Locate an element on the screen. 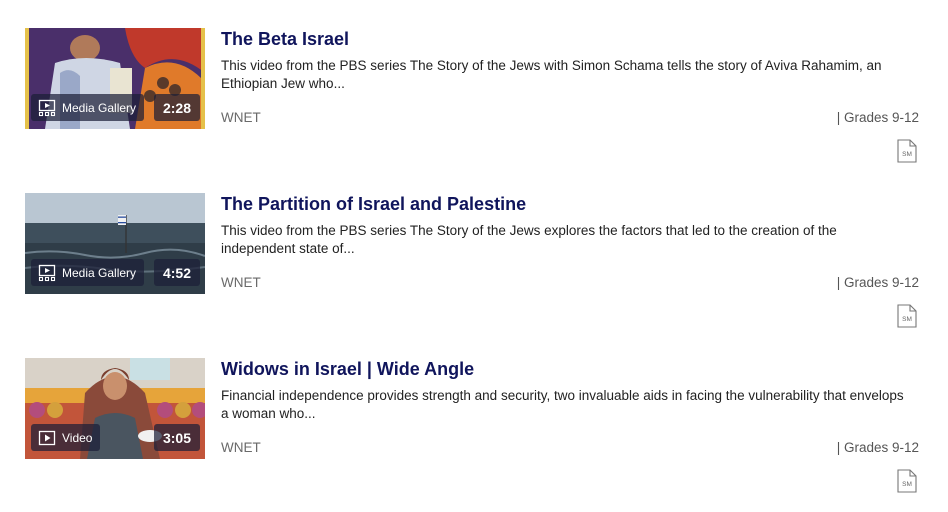 The height and width of the screenshot is (512, 948). result-title-link: Widows in Israel | Wide Angle is located at coordinates (347, 369).